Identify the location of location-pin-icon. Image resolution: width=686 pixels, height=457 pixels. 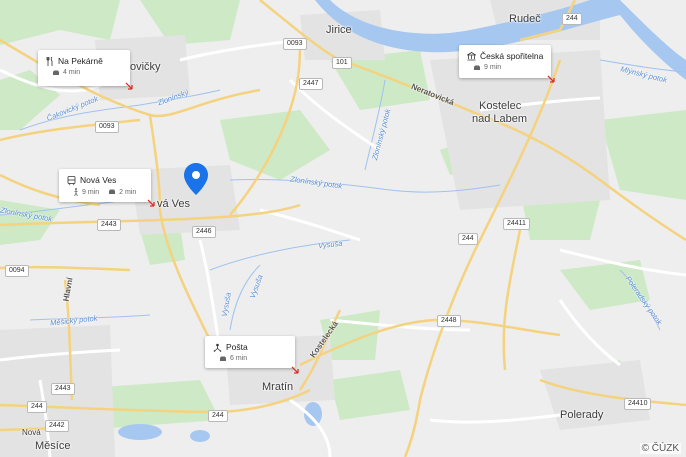
(196, 179).